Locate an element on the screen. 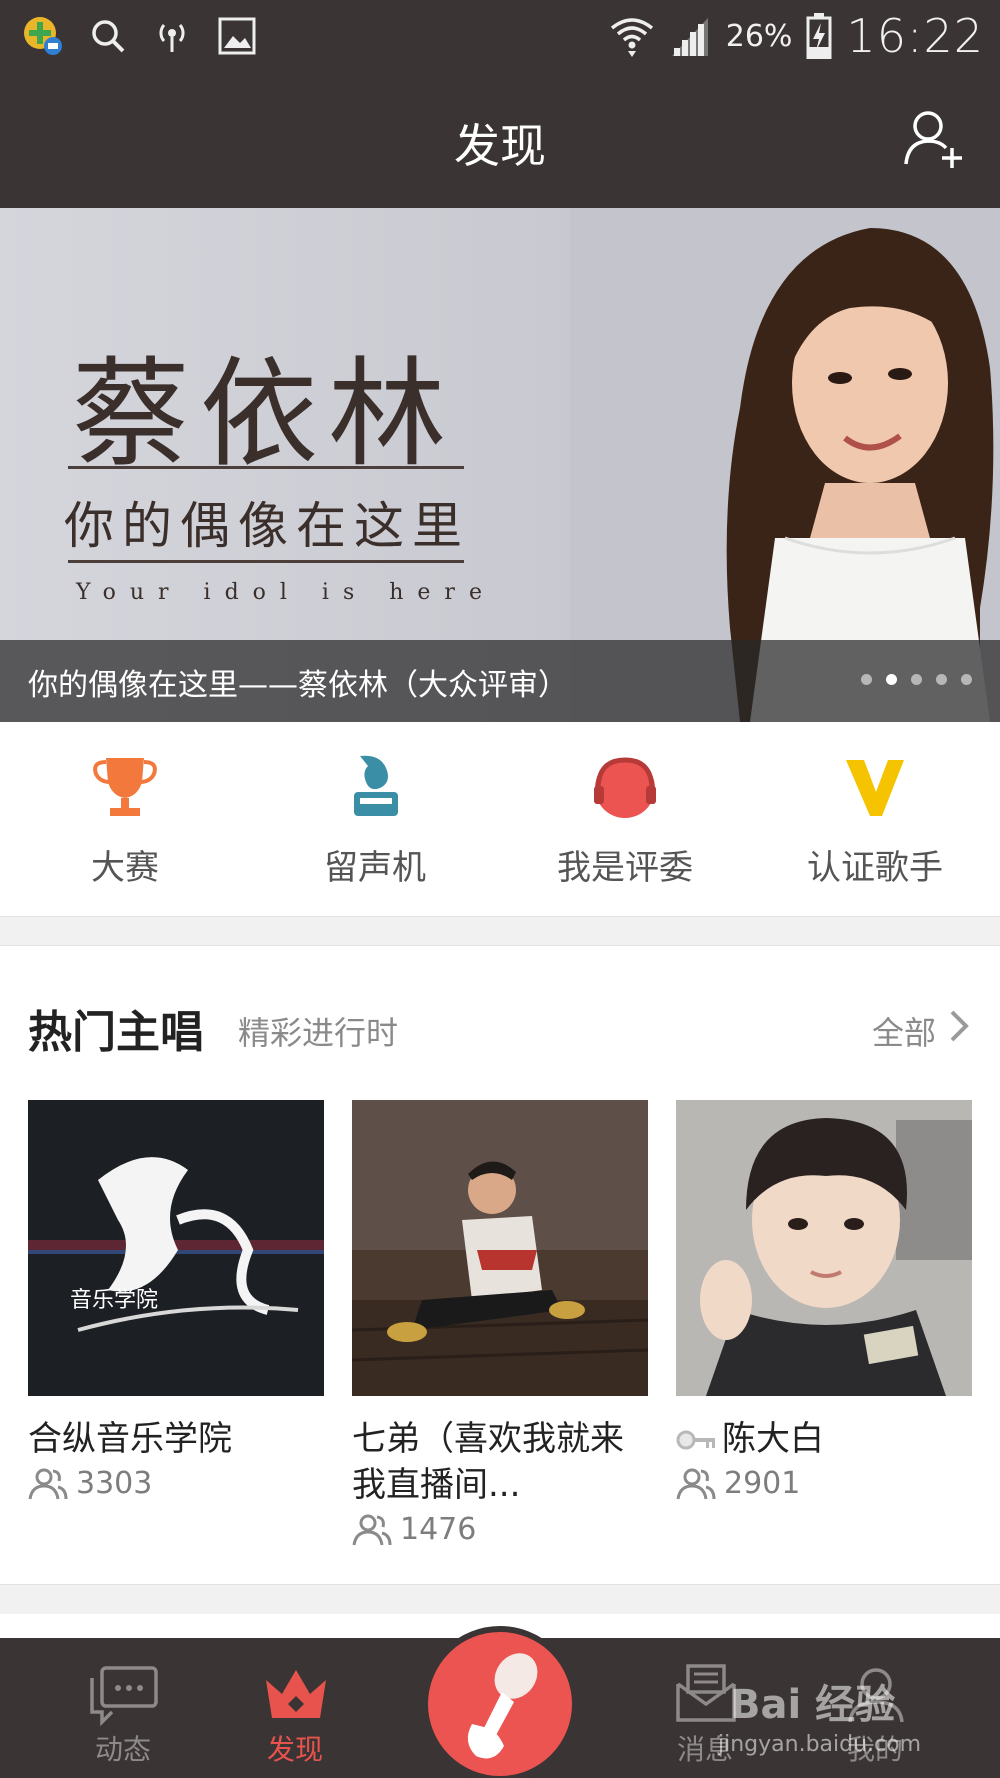  trophy-icon is located at coordinates (125, 787).